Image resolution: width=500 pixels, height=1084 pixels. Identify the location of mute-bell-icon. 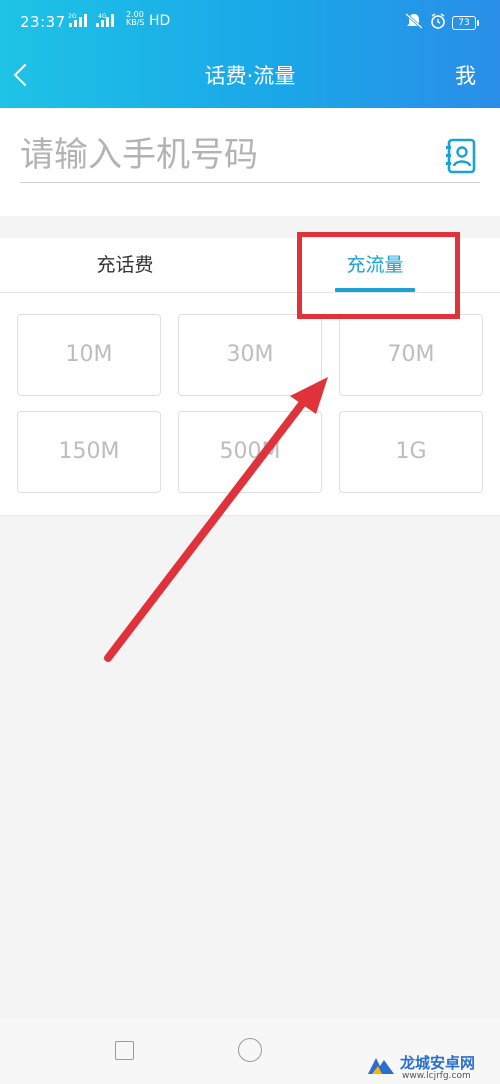
(414, 21).